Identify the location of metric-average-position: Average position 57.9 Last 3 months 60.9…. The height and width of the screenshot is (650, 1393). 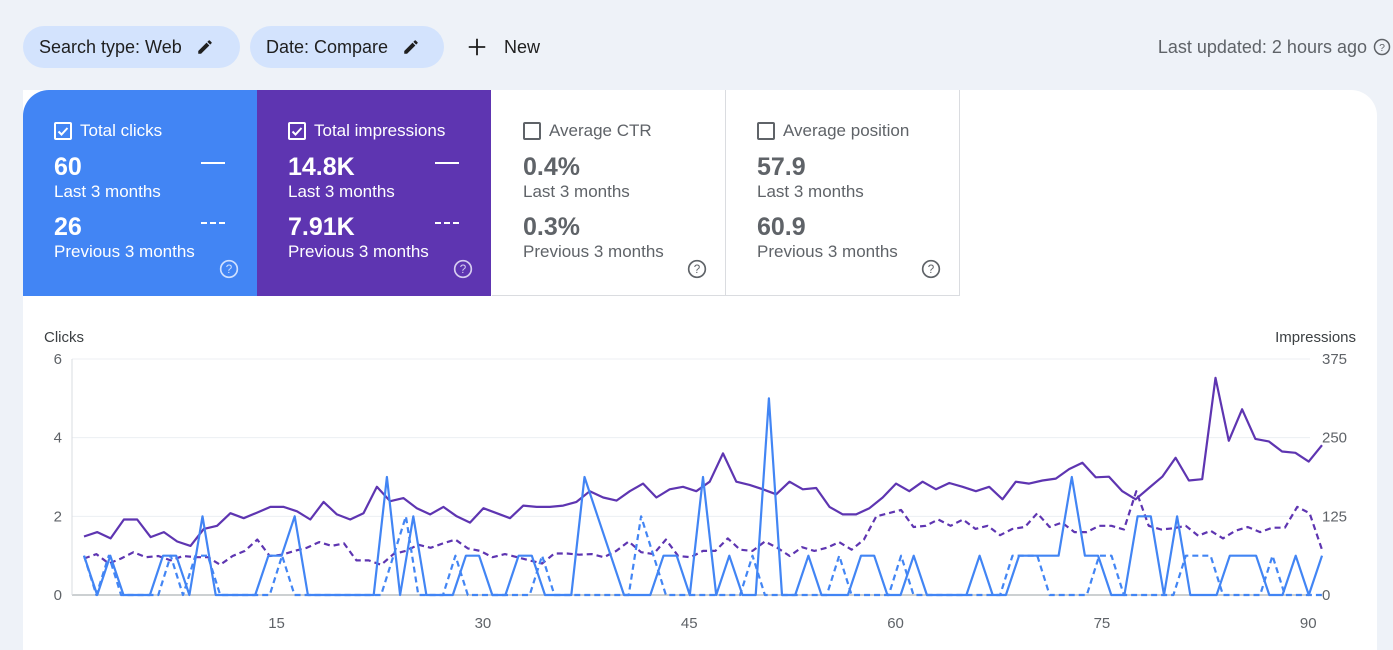
(843, 193).